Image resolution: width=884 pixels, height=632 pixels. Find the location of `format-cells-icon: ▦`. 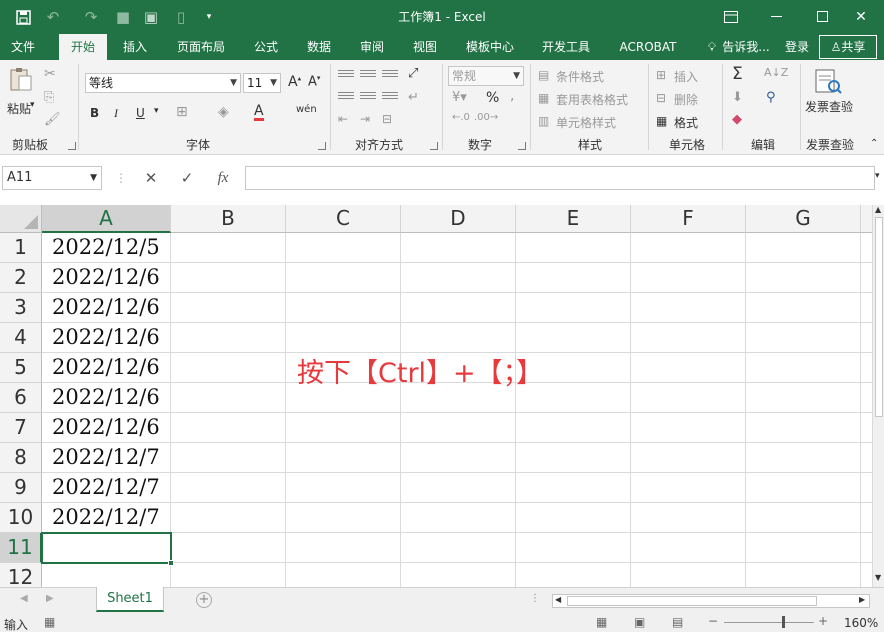

format-cells-icon: ▦ is located at coordinates (661, 121).